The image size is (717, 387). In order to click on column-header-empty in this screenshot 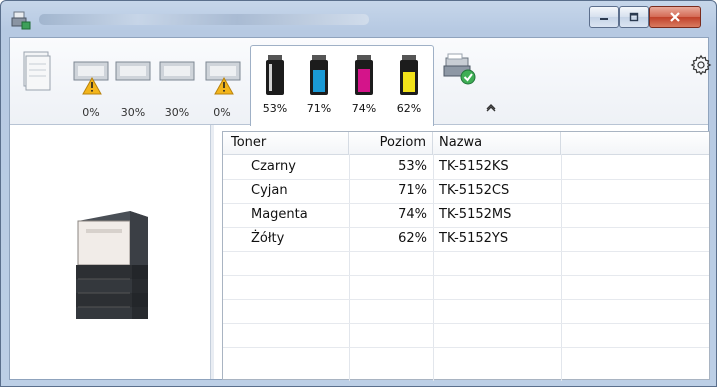, I will do `click(635, 143)`.